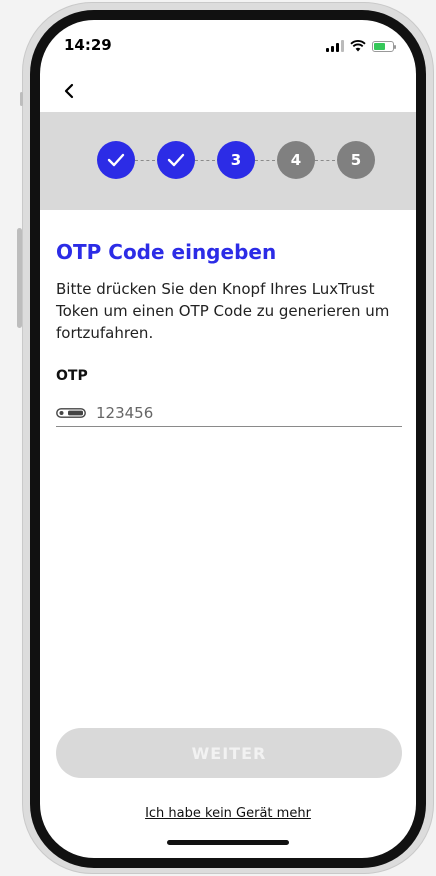 This screenshot has width=436, height=876. I want to click on step-3-current: 3, so click(236, 160).